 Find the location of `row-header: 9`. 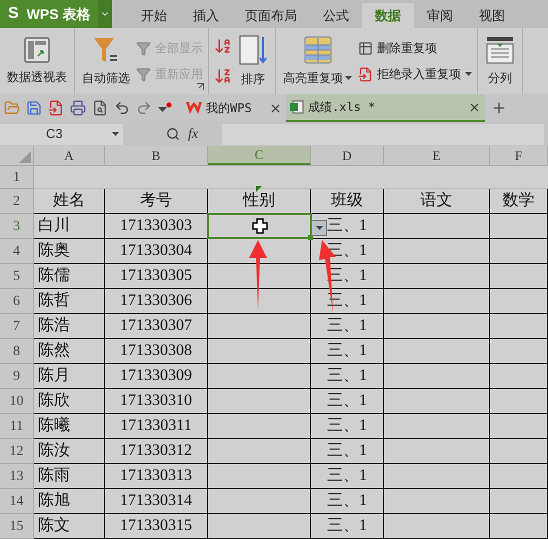

row-header: 9 is located at coordinates (17, 376).